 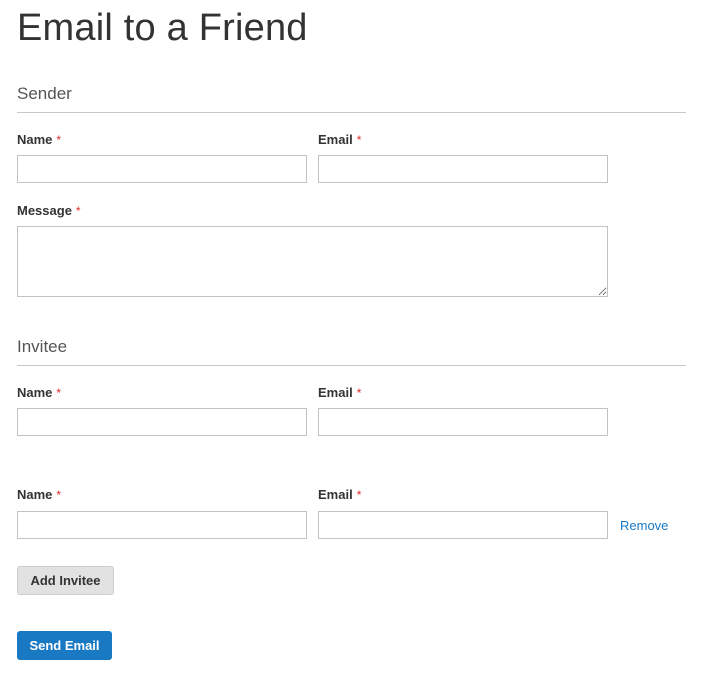 I want to click on invitee-1-email-label: Email *, so click(x=339, y=393).